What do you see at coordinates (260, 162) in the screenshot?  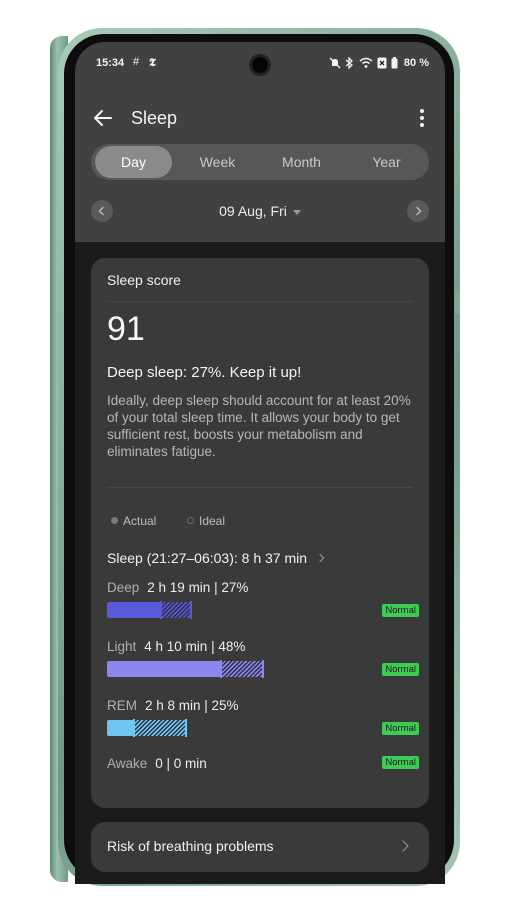 I see `period-tabs: Day Week Month Year` at bounding box center [260, 162].